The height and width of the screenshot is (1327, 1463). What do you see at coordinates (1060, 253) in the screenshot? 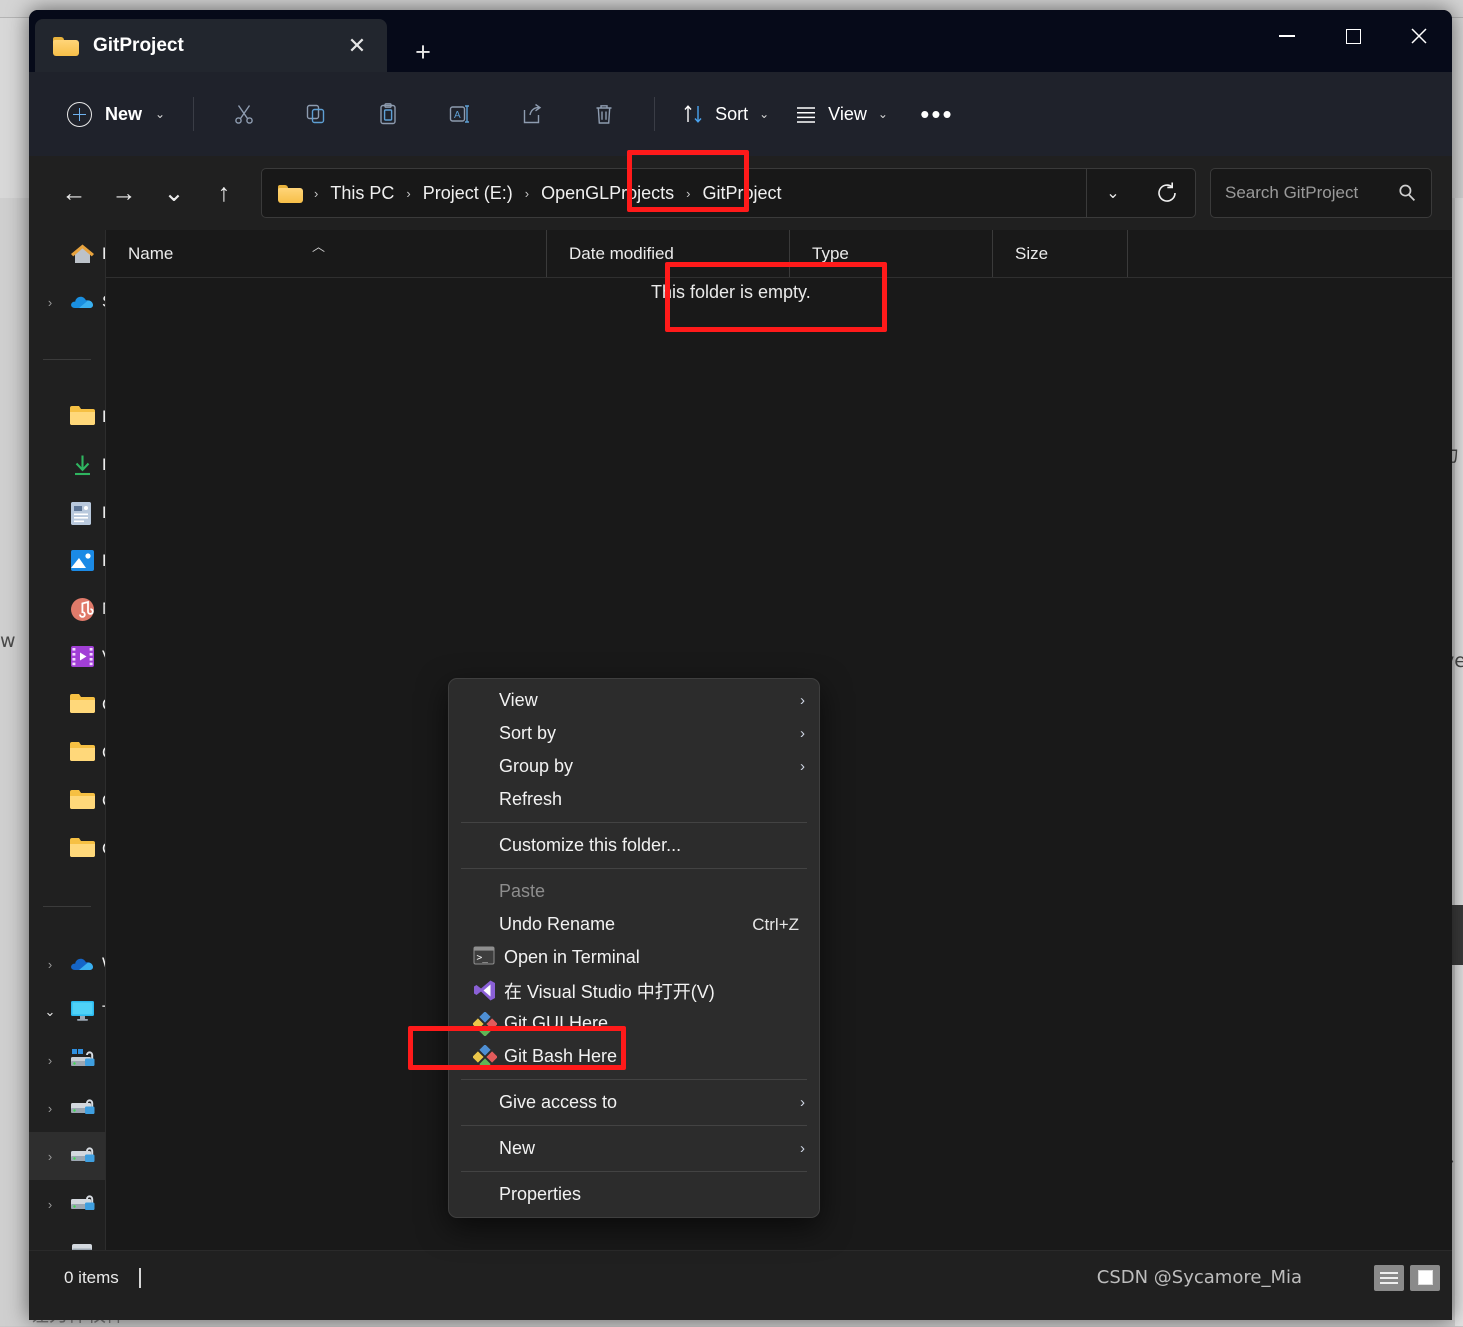
I see `column-header-size: Size` at bounding box center [1060, 253].